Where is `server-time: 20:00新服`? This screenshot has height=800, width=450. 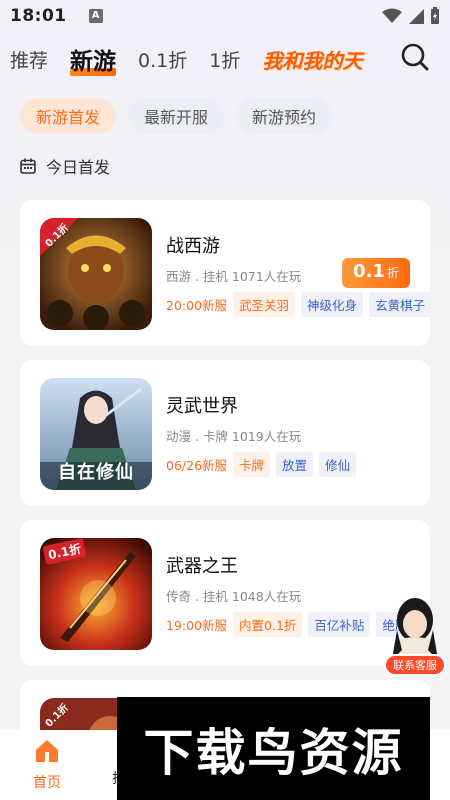 server-time: 20:00新服 is located at coordinates (197, 305).